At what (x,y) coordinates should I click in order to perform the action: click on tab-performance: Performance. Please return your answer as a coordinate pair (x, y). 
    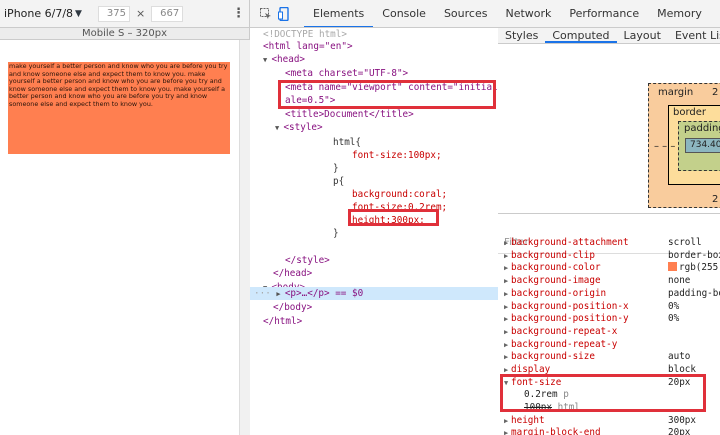
    Looking at the image, I should click on (604, 13).